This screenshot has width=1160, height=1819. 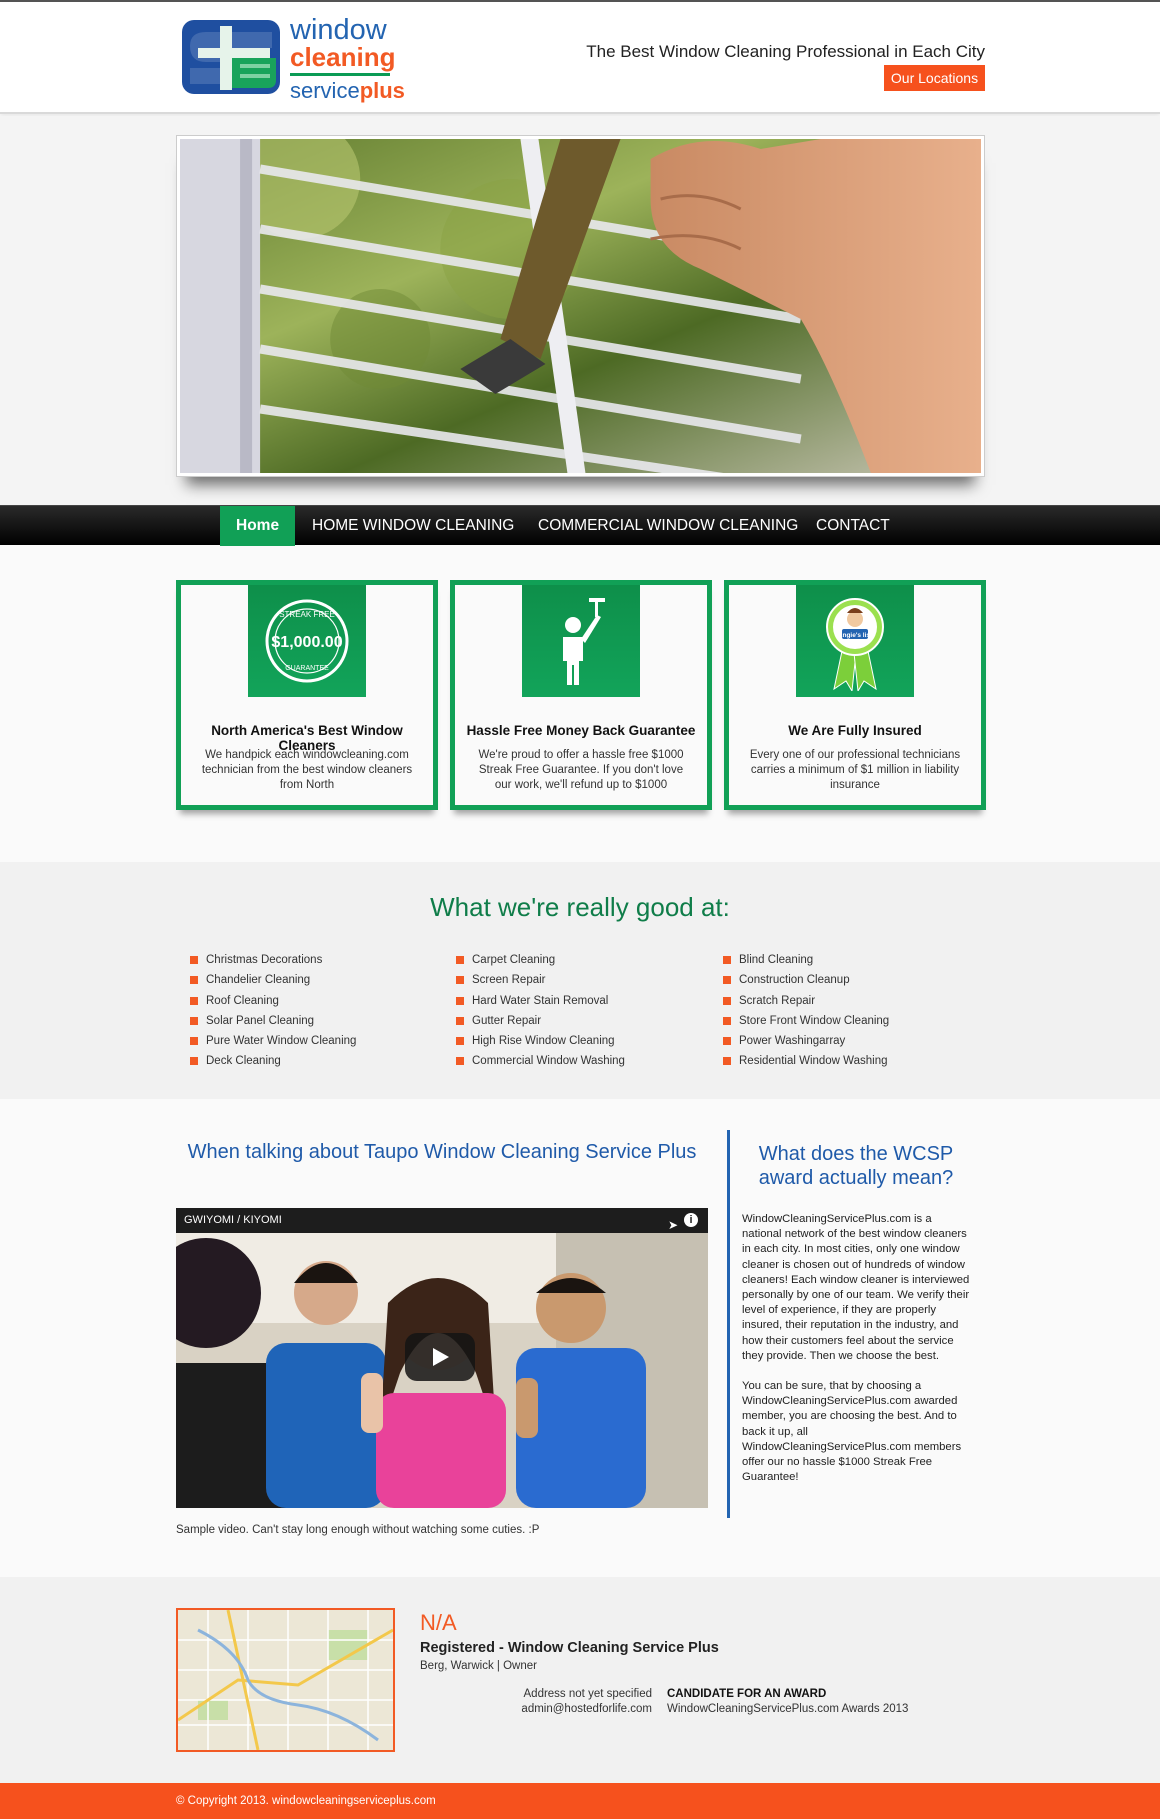 I want to click on email-link: admin@hostedforlife.com, so click(x=561, y=1709).